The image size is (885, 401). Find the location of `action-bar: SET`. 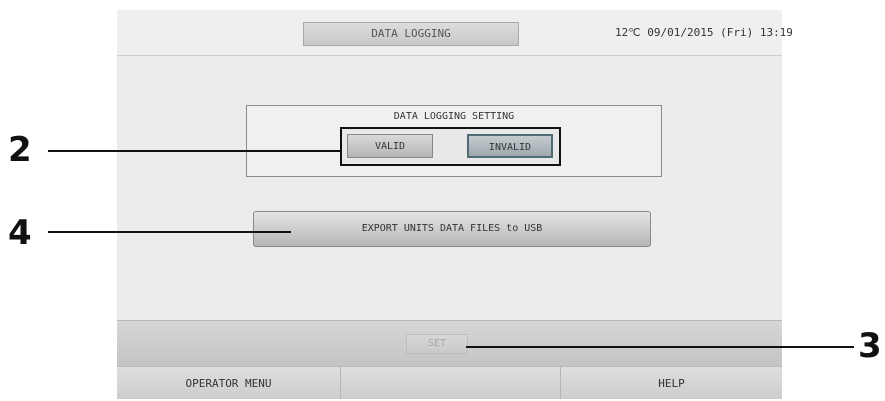

action-bar: SET is located at coordinates (449, 343).